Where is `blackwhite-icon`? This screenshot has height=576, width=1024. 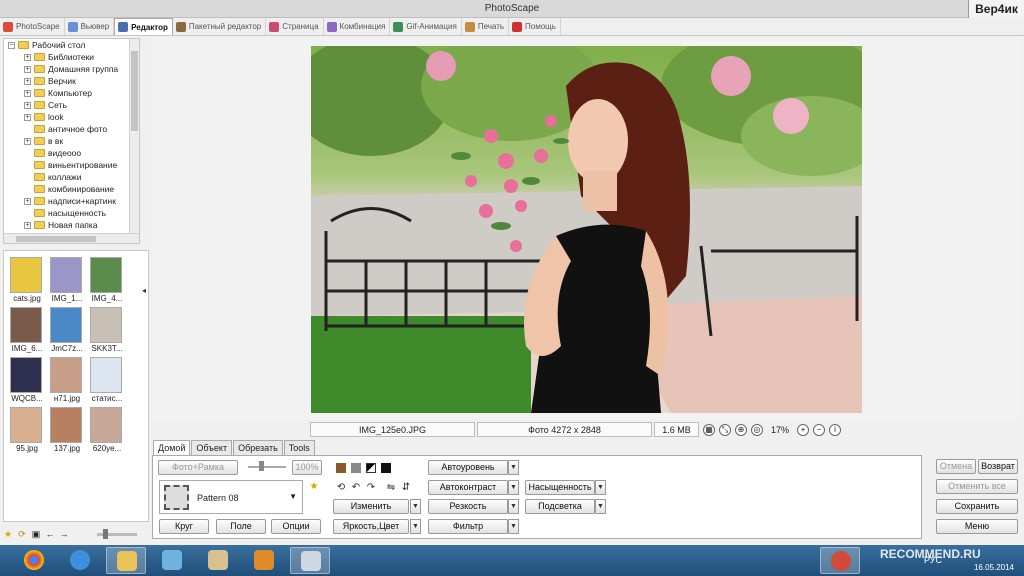
blackwhite-icon is located at coordinates (371, 468).